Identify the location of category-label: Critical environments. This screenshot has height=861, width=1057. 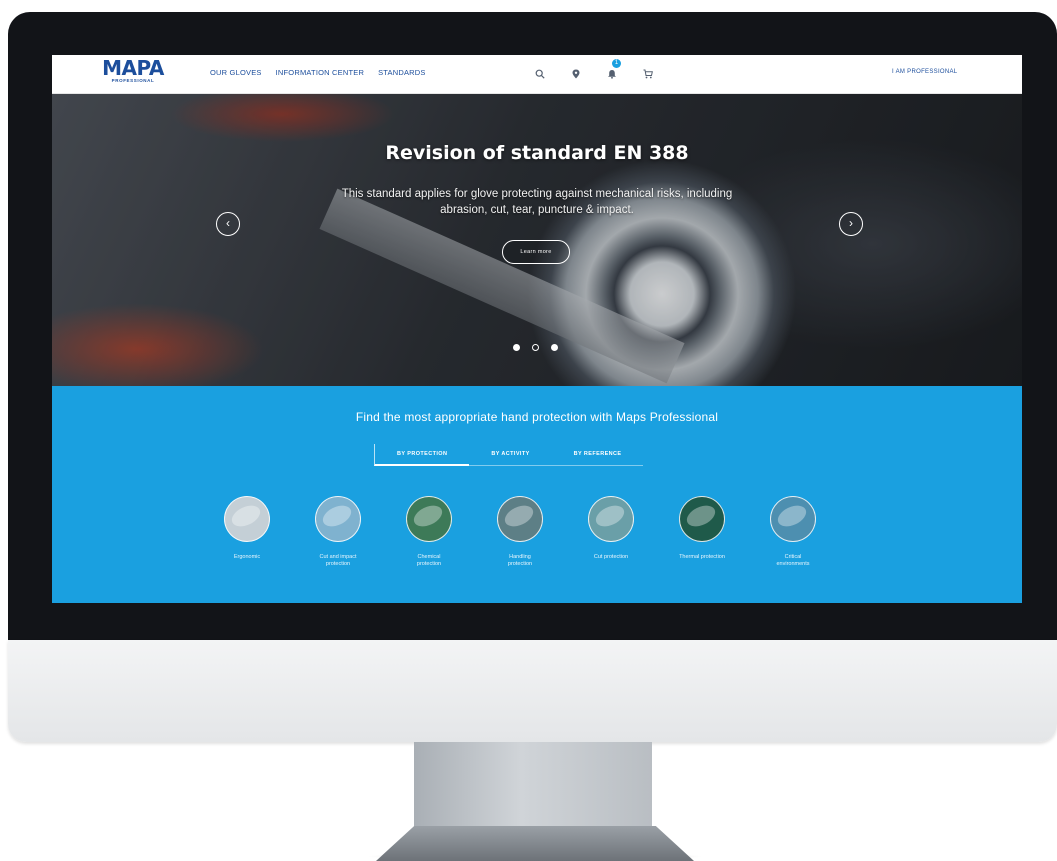
(793, 560).